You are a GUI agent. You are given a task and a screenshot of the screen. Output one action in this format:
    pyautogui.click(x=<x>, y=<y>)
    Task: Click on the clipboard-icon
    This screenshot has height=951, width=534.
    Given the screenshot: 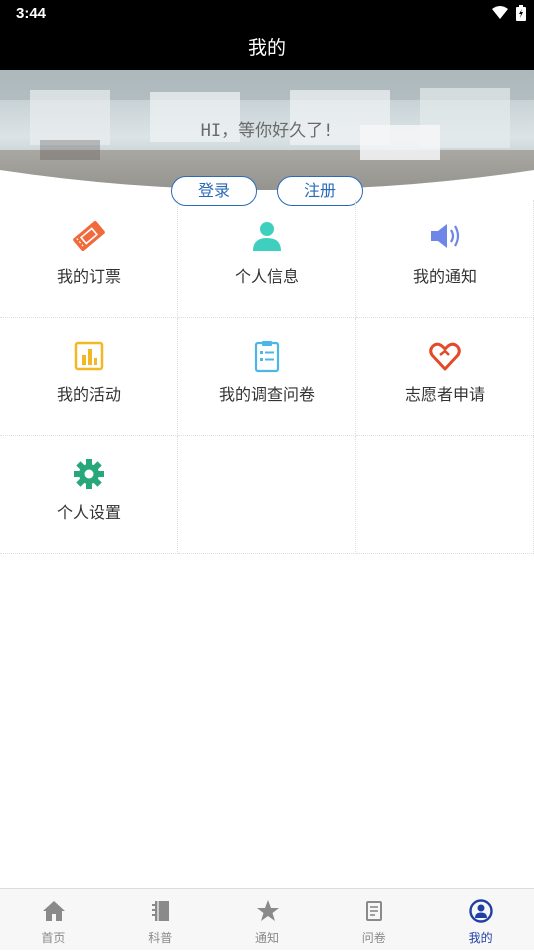 What is the action you would take?
    pyautogui.click(x=267, y=357)
    